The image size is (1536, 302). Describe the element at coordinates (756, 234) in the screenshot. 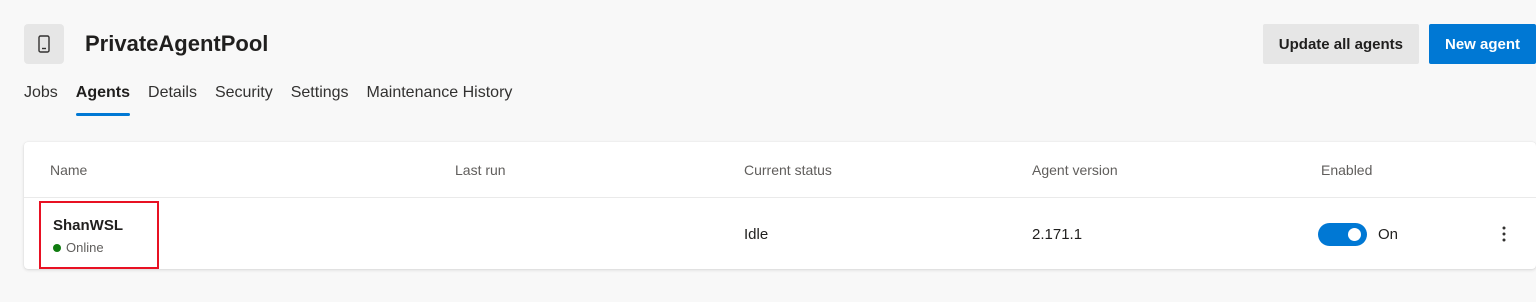

I see `current-status-cell: Idle` at that location.